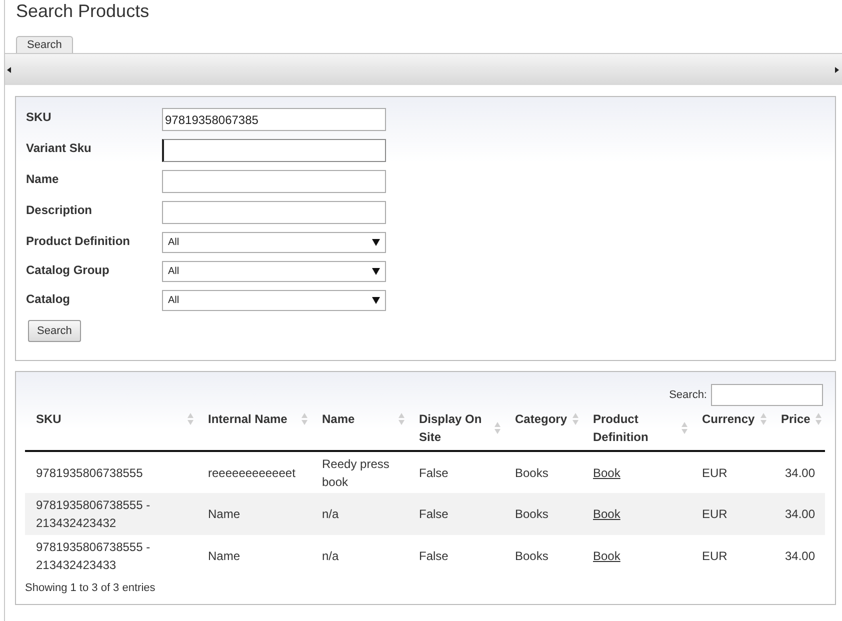 The width and height of the screenshot is (842, 621). Describe the element at coordinates (637, 428) in the screenshot. I see `column-header: Product Definition` at that location.